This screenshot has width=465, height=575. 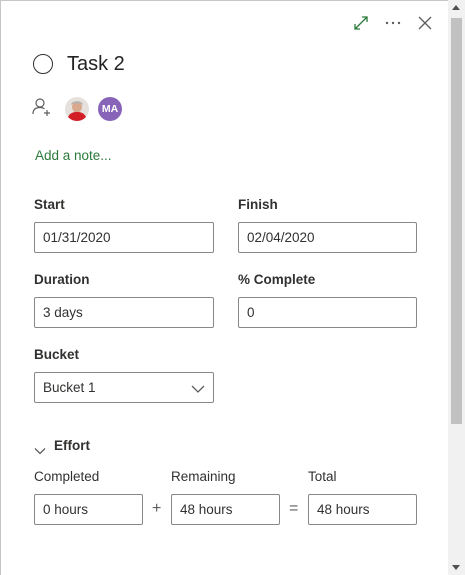 I want to click on scroll-up-icon, so click(x=456, y=7).